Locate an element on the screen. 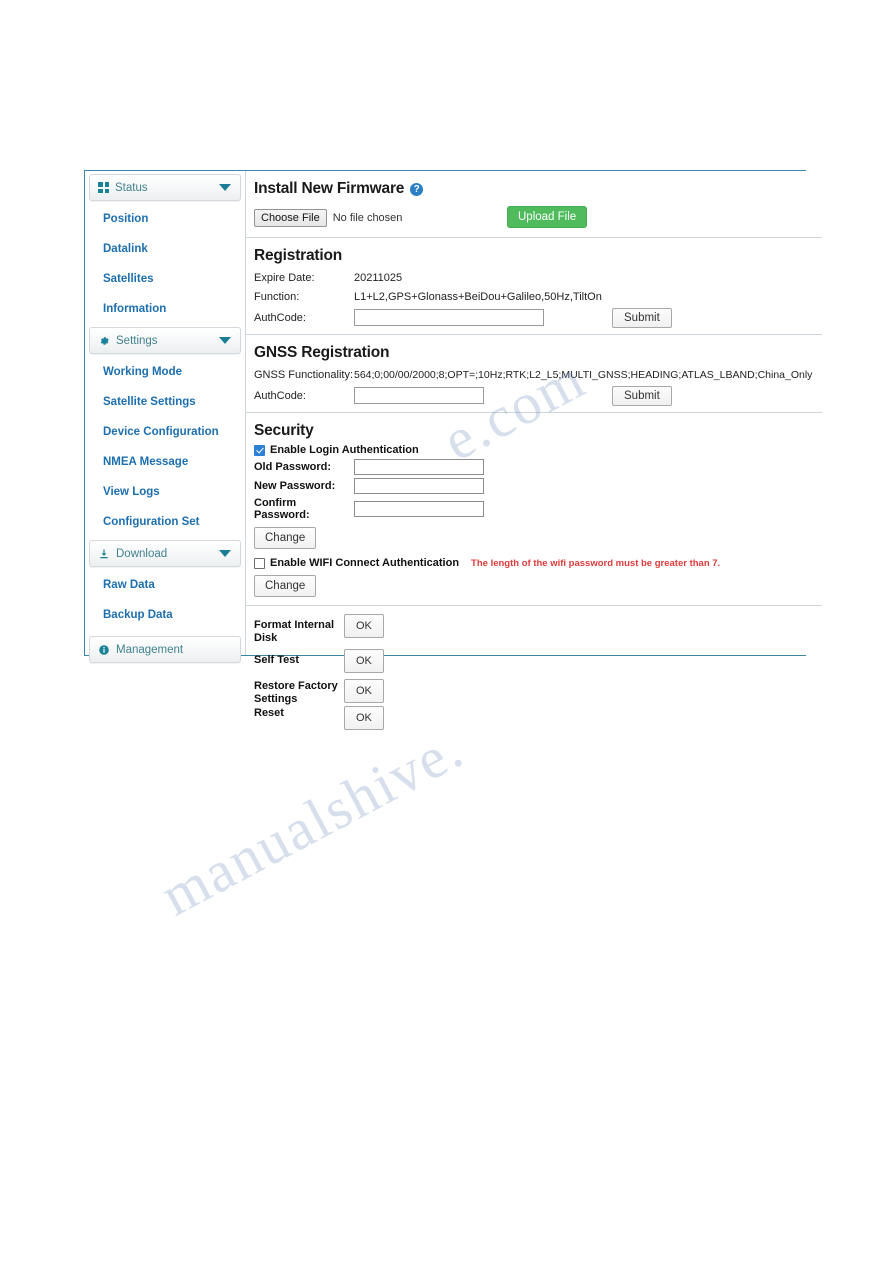  enable-login-auth-row: Enable Login Authentication is located at coordinates (533, 450).